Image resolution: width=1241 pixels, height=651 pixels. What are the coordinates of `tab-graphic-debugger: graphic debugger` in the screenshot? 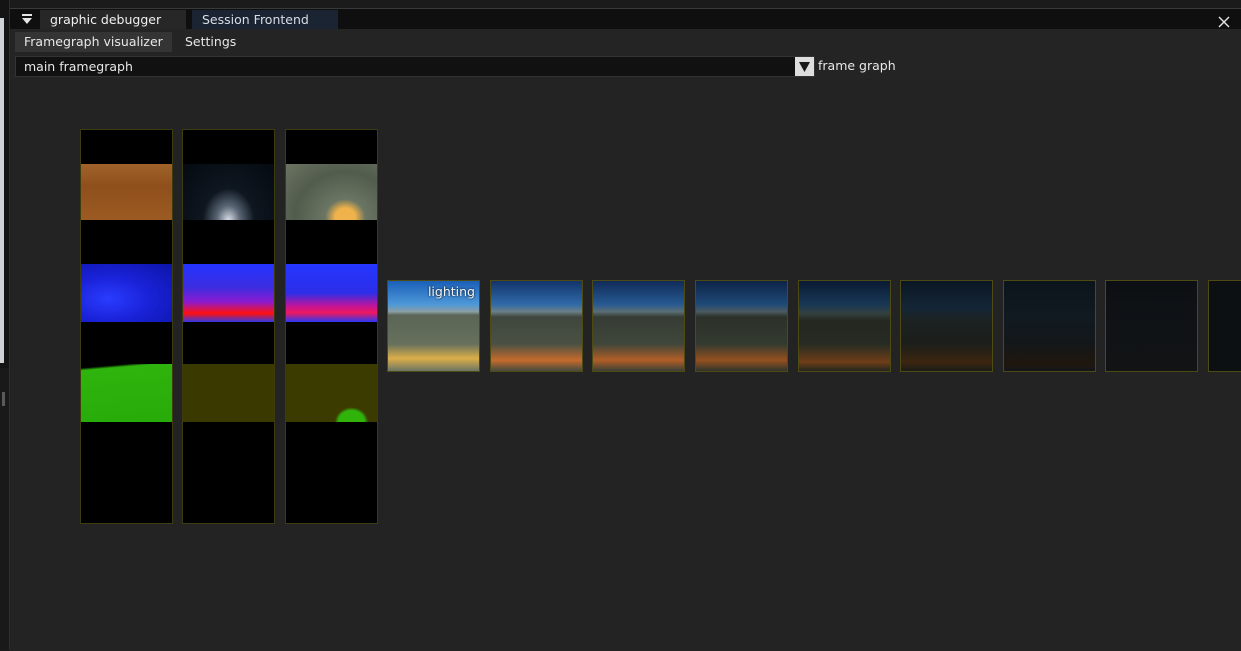 It's located at (113, 19).